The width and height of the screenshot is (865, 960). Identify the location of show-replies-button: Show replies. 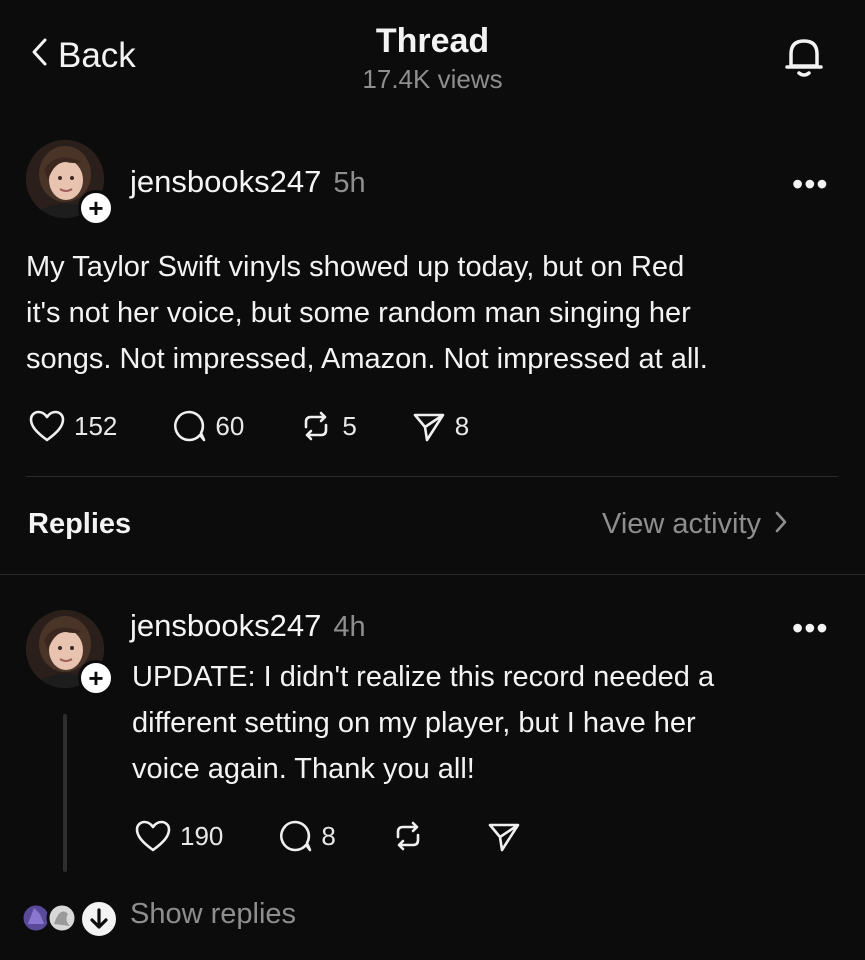
(213, 914).